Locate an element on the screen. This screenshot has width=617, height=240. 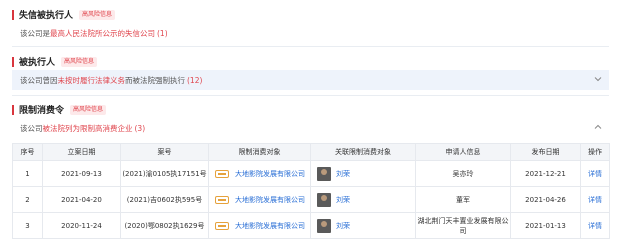
table-header-row: 序号 立案日期 案号 限制消费对象 关联限制消费对象 申请人信息 发布日期 操作 is located at coordinates (311, 152).